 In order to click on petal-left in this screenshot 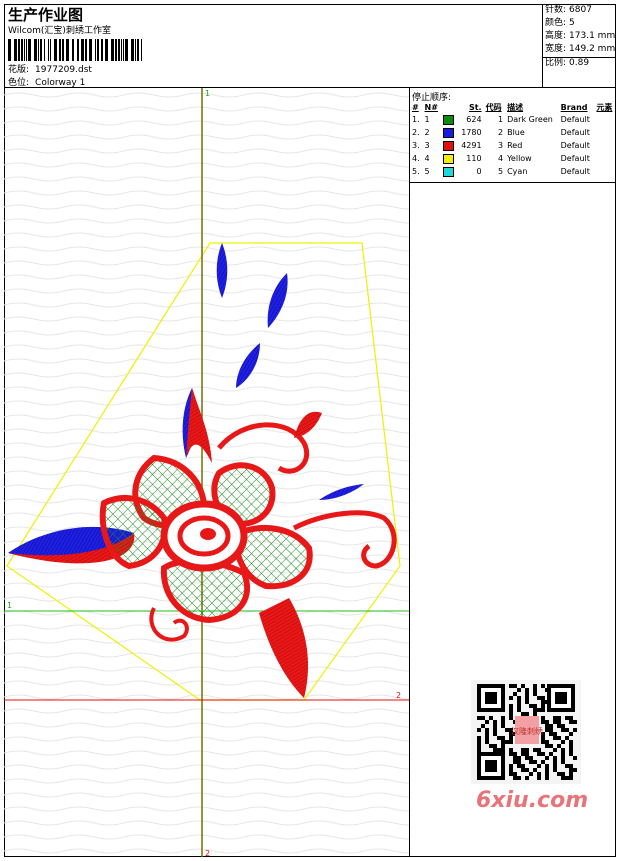, I will do `click(133, 532)`.